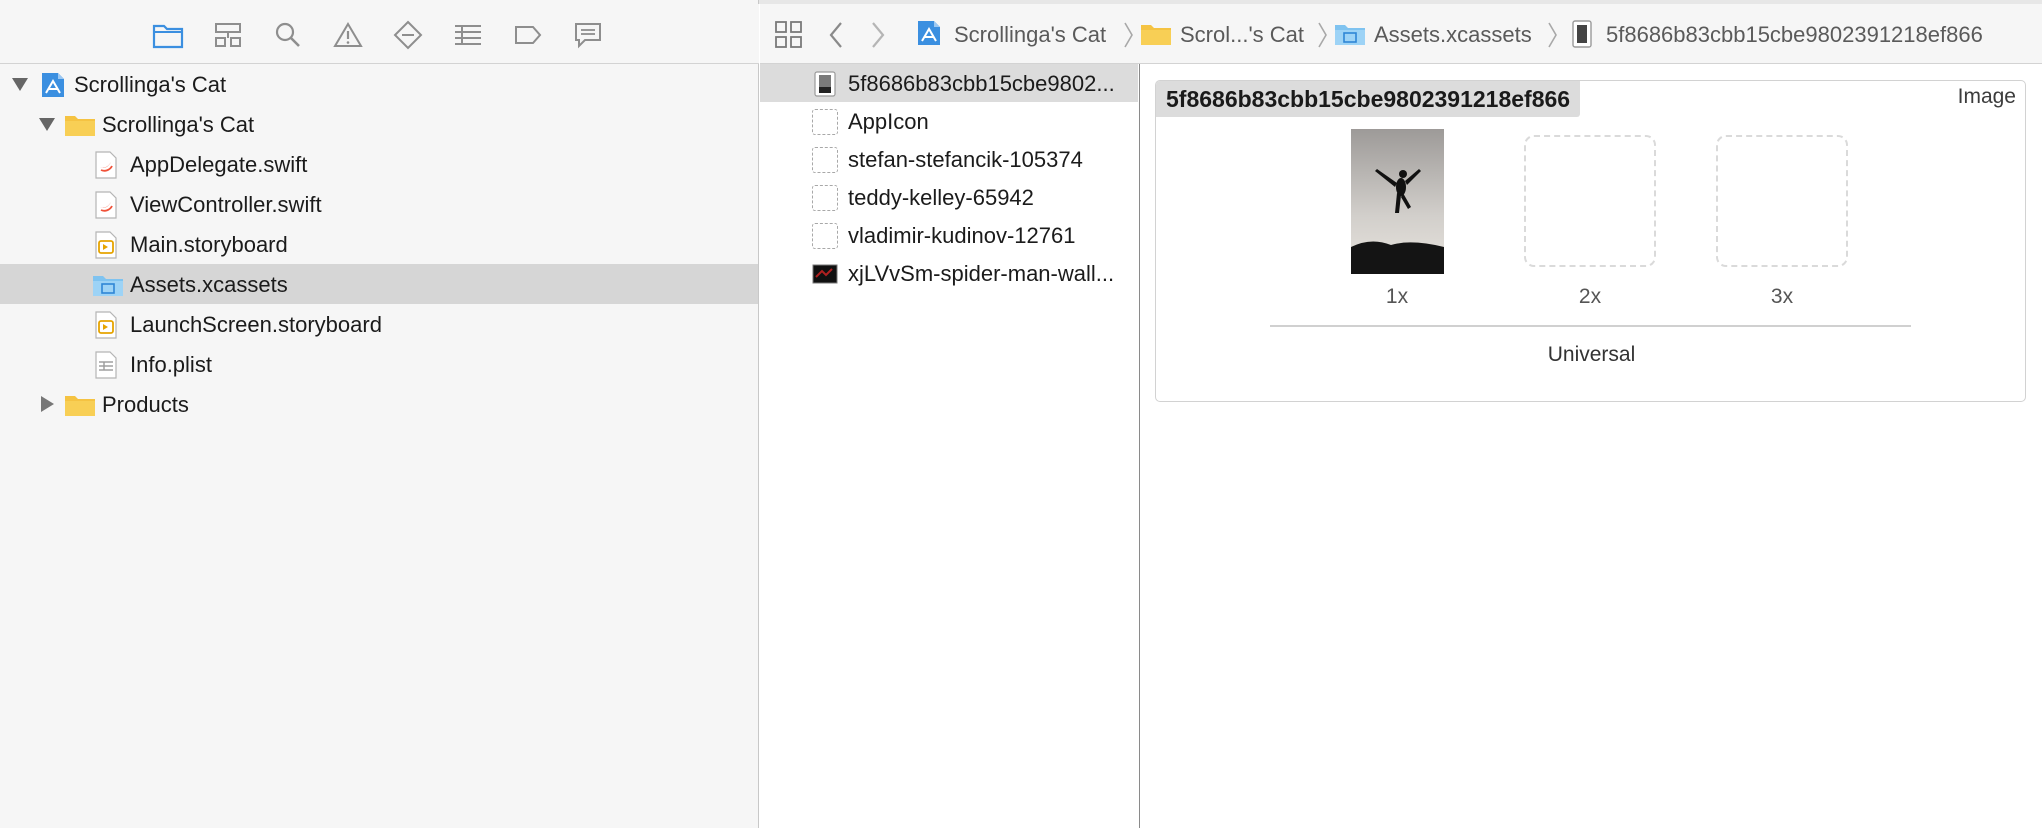 The width and height of the screenshot is (2042, 828). Describe the element at coordinates (1368, 99) in the screenshot. I see `image-set-name: 5f8686b83cbb15cbe9802391218ef866` at that location.